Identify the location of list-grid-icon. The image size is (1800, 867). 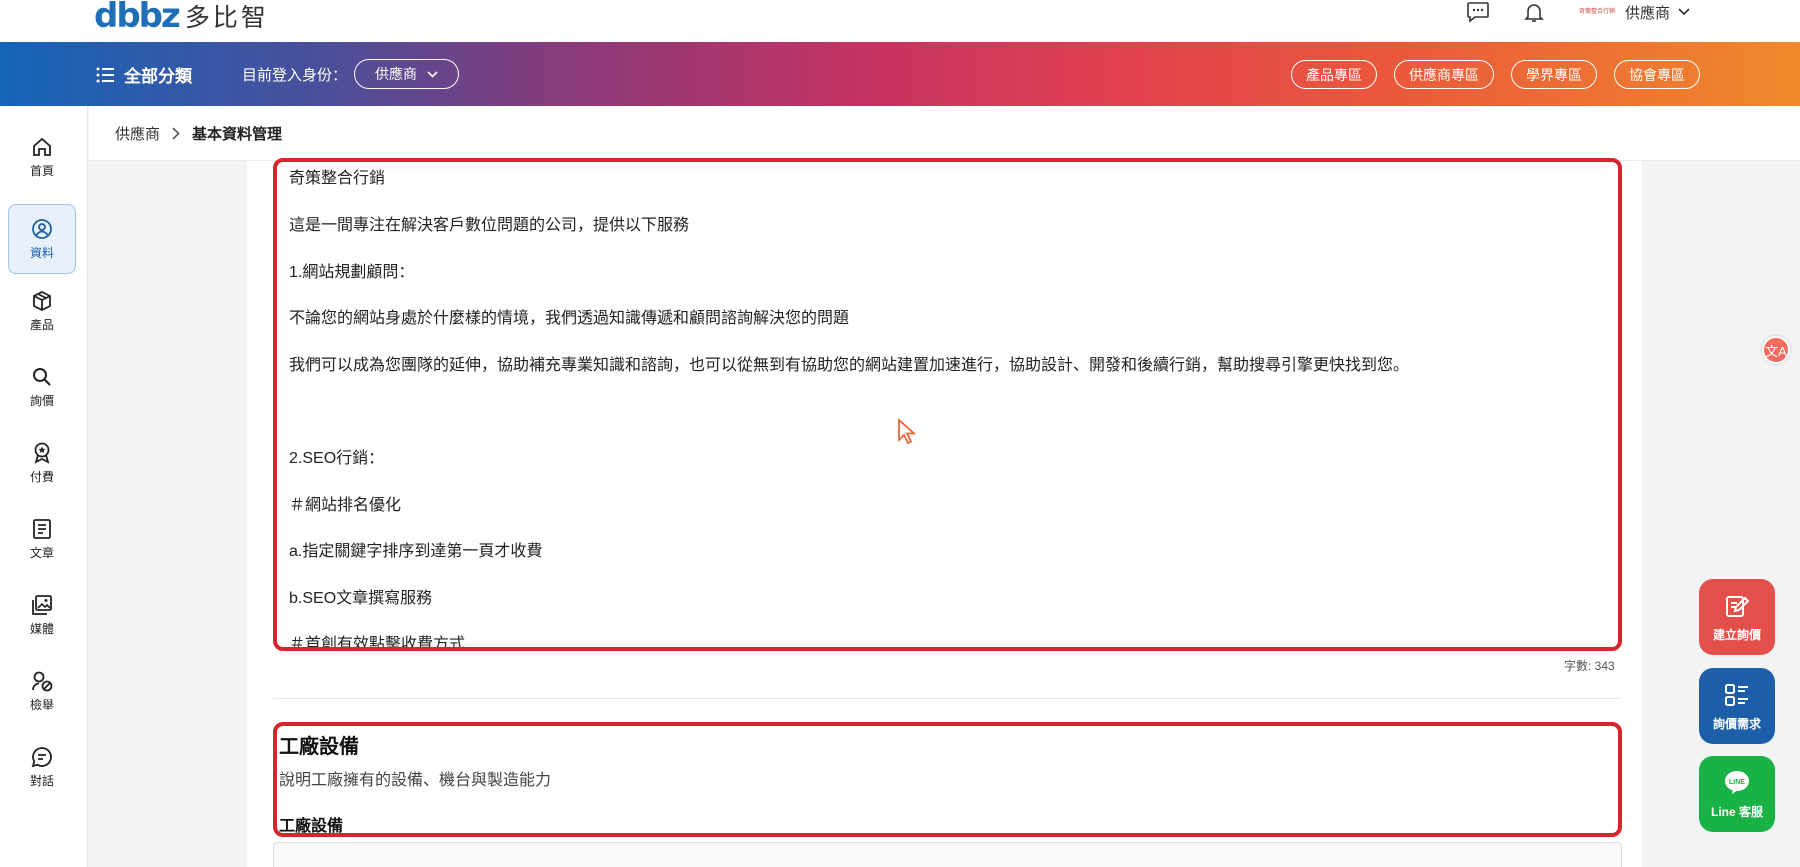
(1736, 694).